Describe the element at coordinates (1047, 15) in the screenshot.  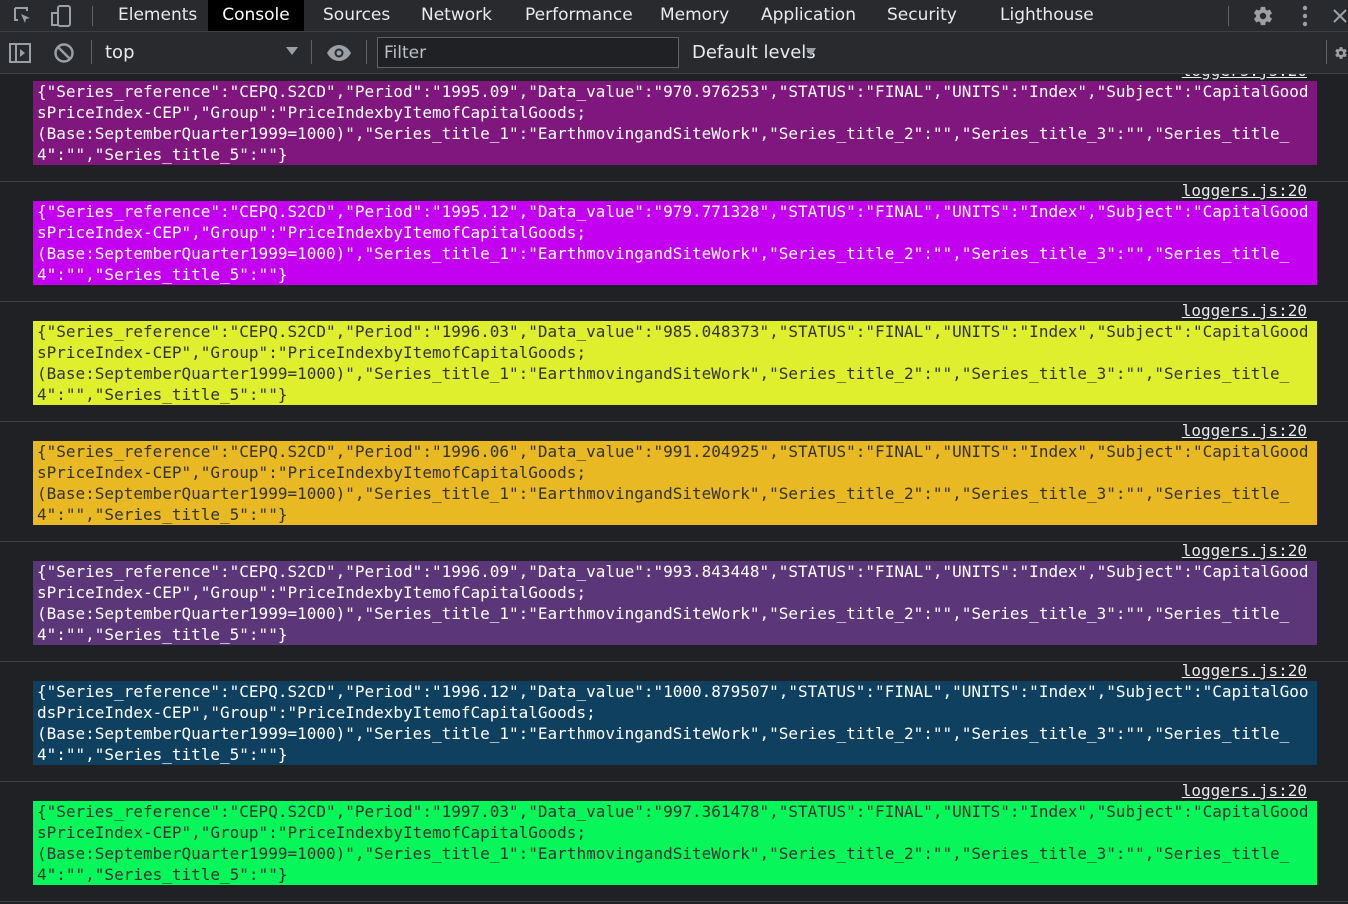
I see `tab-lighthouse: Lighthouse` at that location.